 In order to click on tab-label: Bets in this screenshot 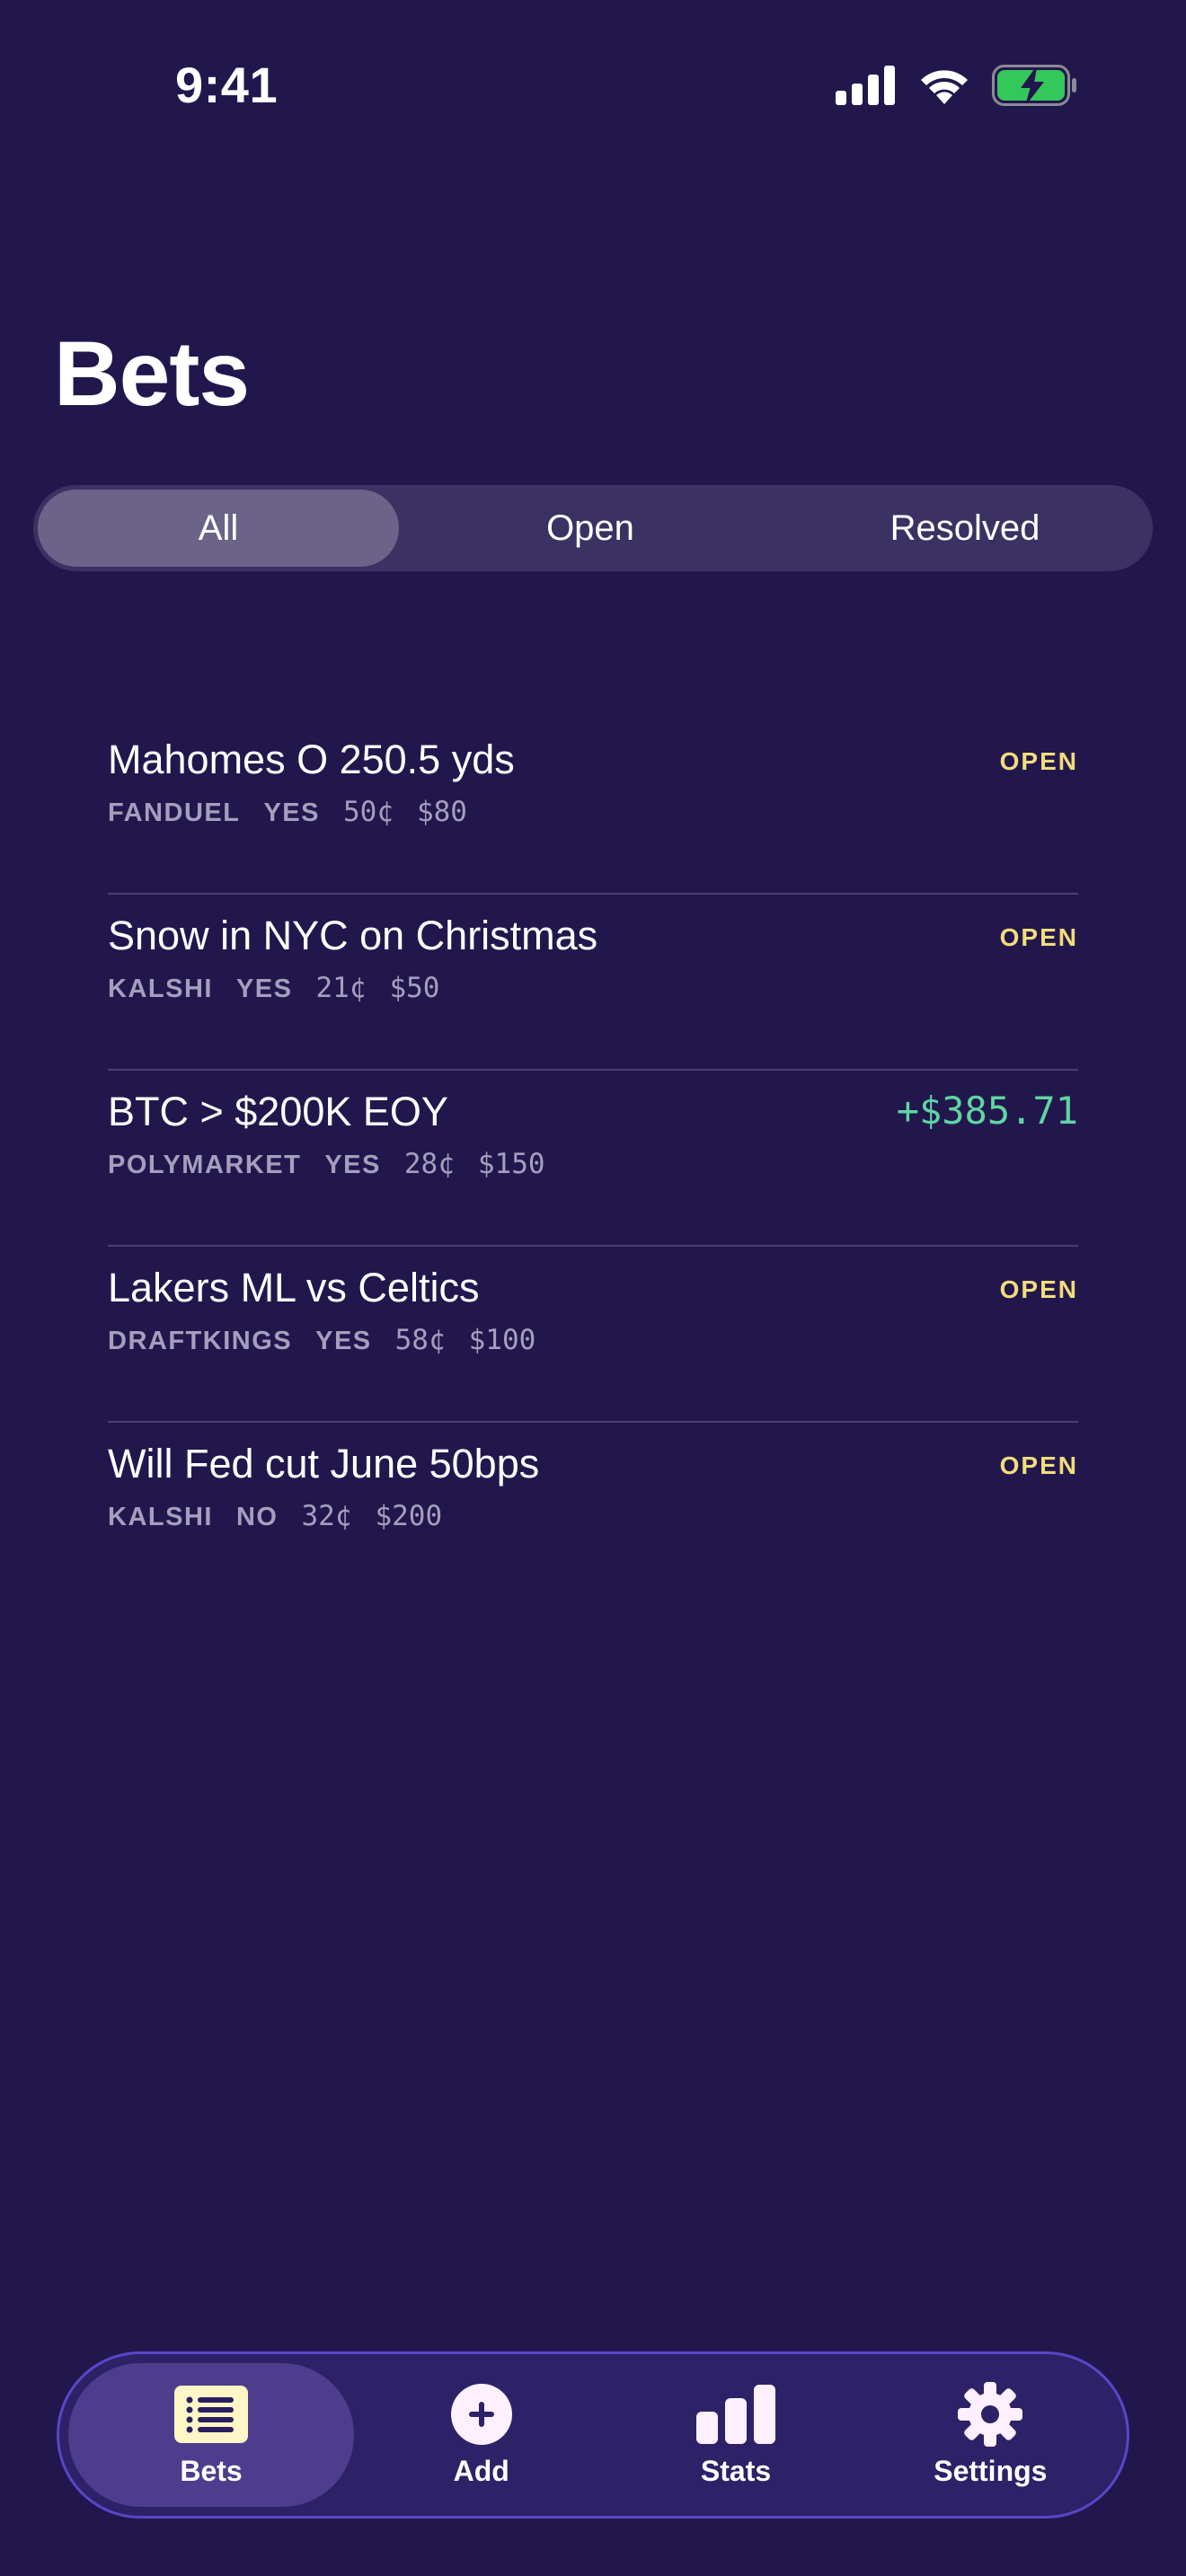, I will do `click(211, 2470)`.